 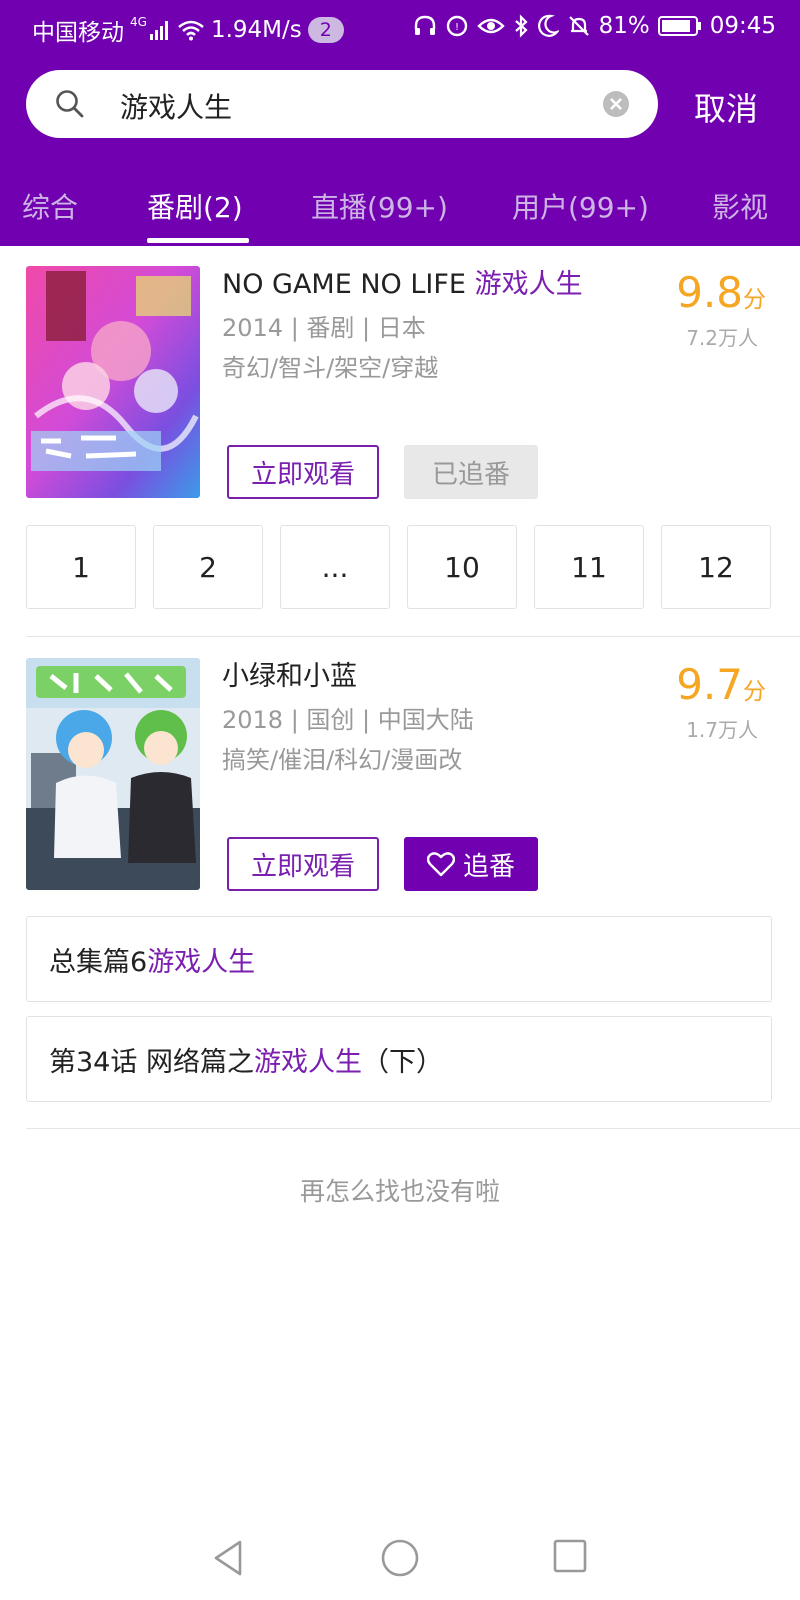 I want to click on result-info: 2018 | 国创 | 中国大陆, so click(x=348, y=720).